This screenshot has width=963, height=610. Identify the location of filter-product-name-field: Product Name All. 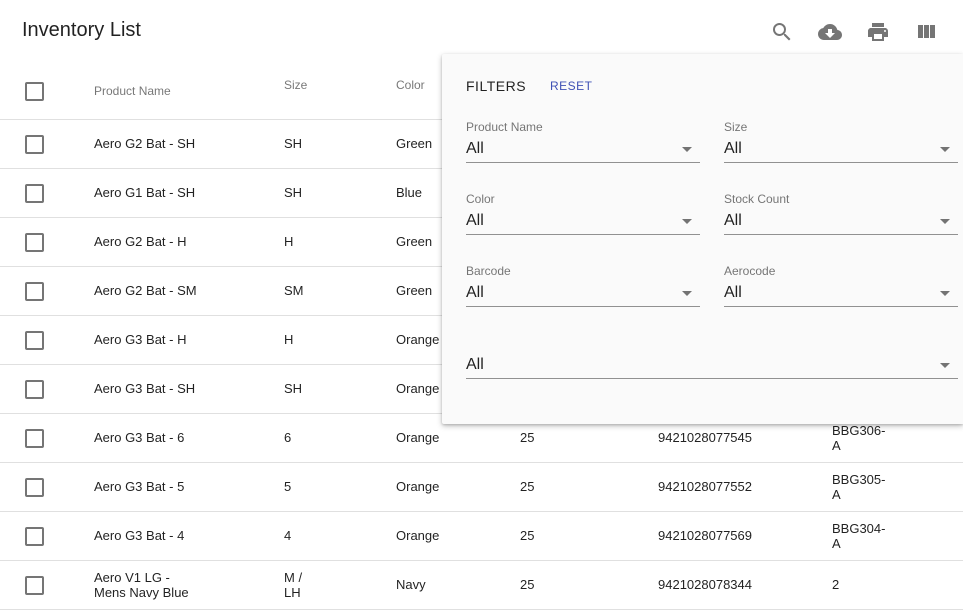
(583, 141).